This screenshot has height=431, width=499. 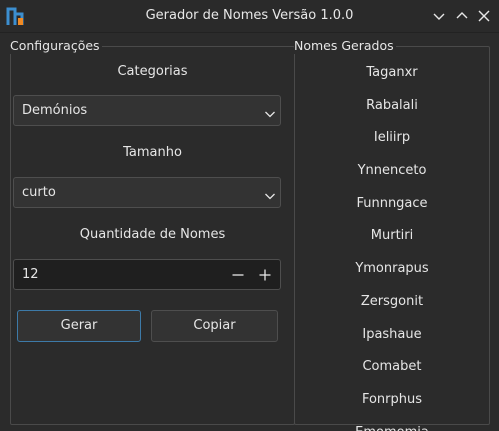 I want to click on config-group-title: Configurações, so click(x=56, y=46).